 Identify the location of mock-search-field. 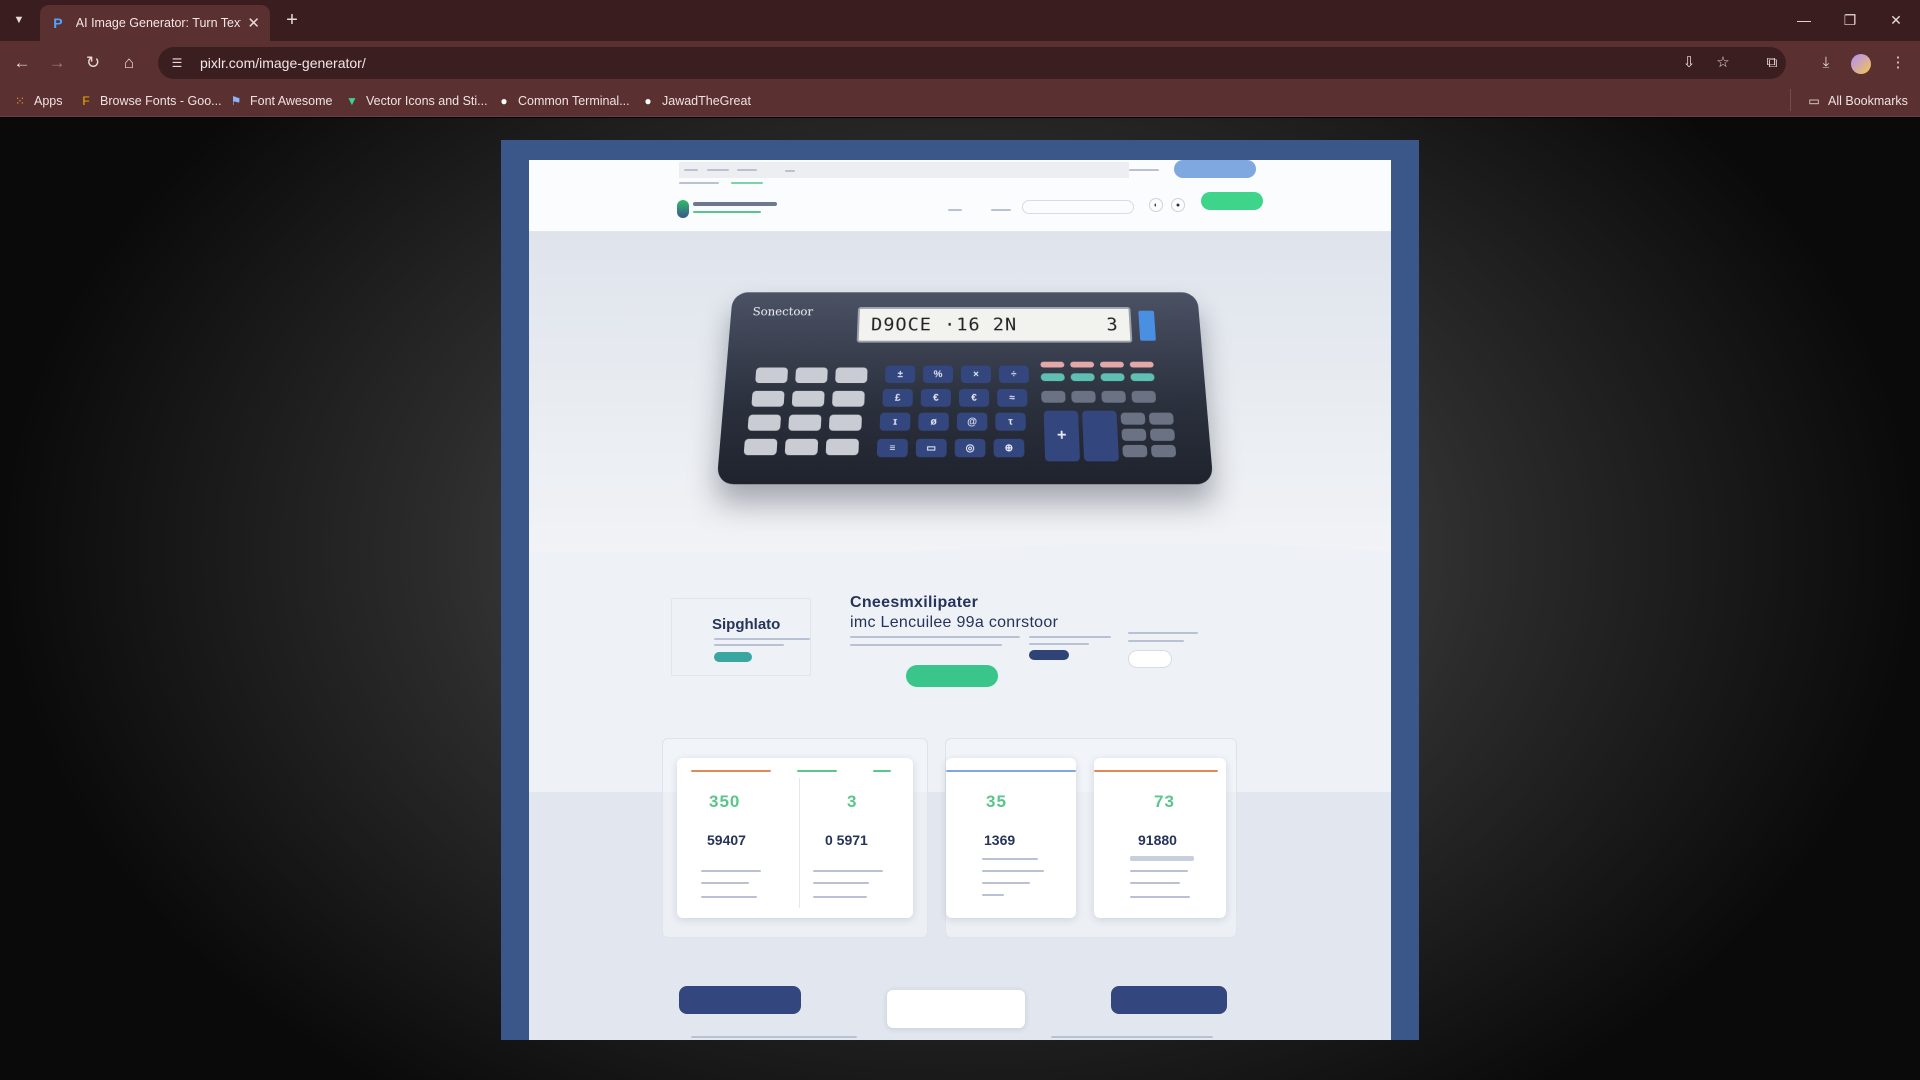
(1078, 207).